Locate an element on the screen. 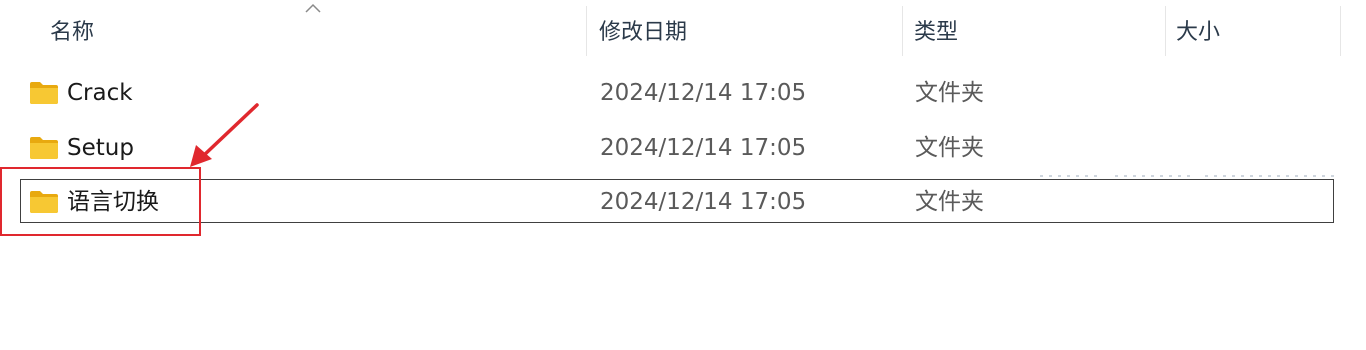 This screenshot has height=350, width=1366. file-row: Crack 2024/12/14 17:05 文件夹 is located at coordinates (677, 92).